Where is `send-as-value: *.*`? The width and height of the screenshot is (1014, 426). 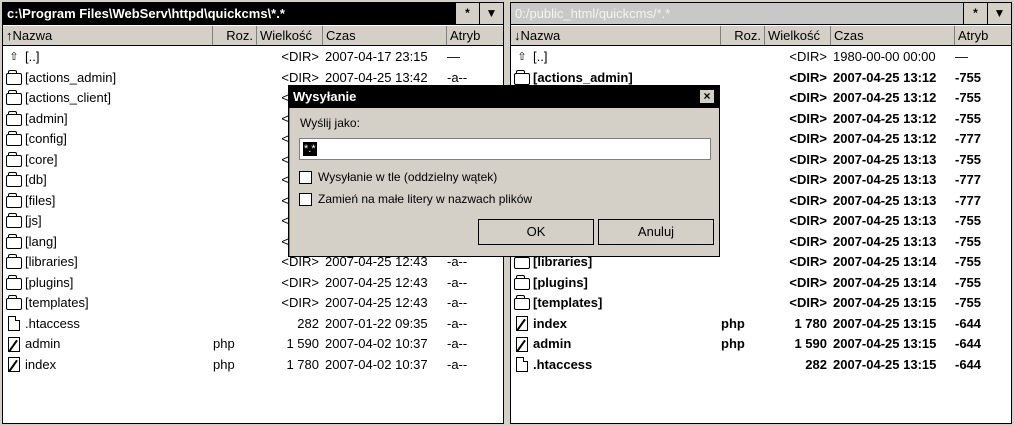
send-as-value: *.* is located at coordinates (310, 149).